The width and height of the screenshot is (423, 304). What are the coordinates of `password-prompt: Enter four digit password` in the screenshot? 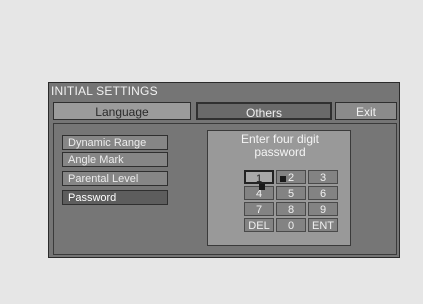 It's located at (280, 146).